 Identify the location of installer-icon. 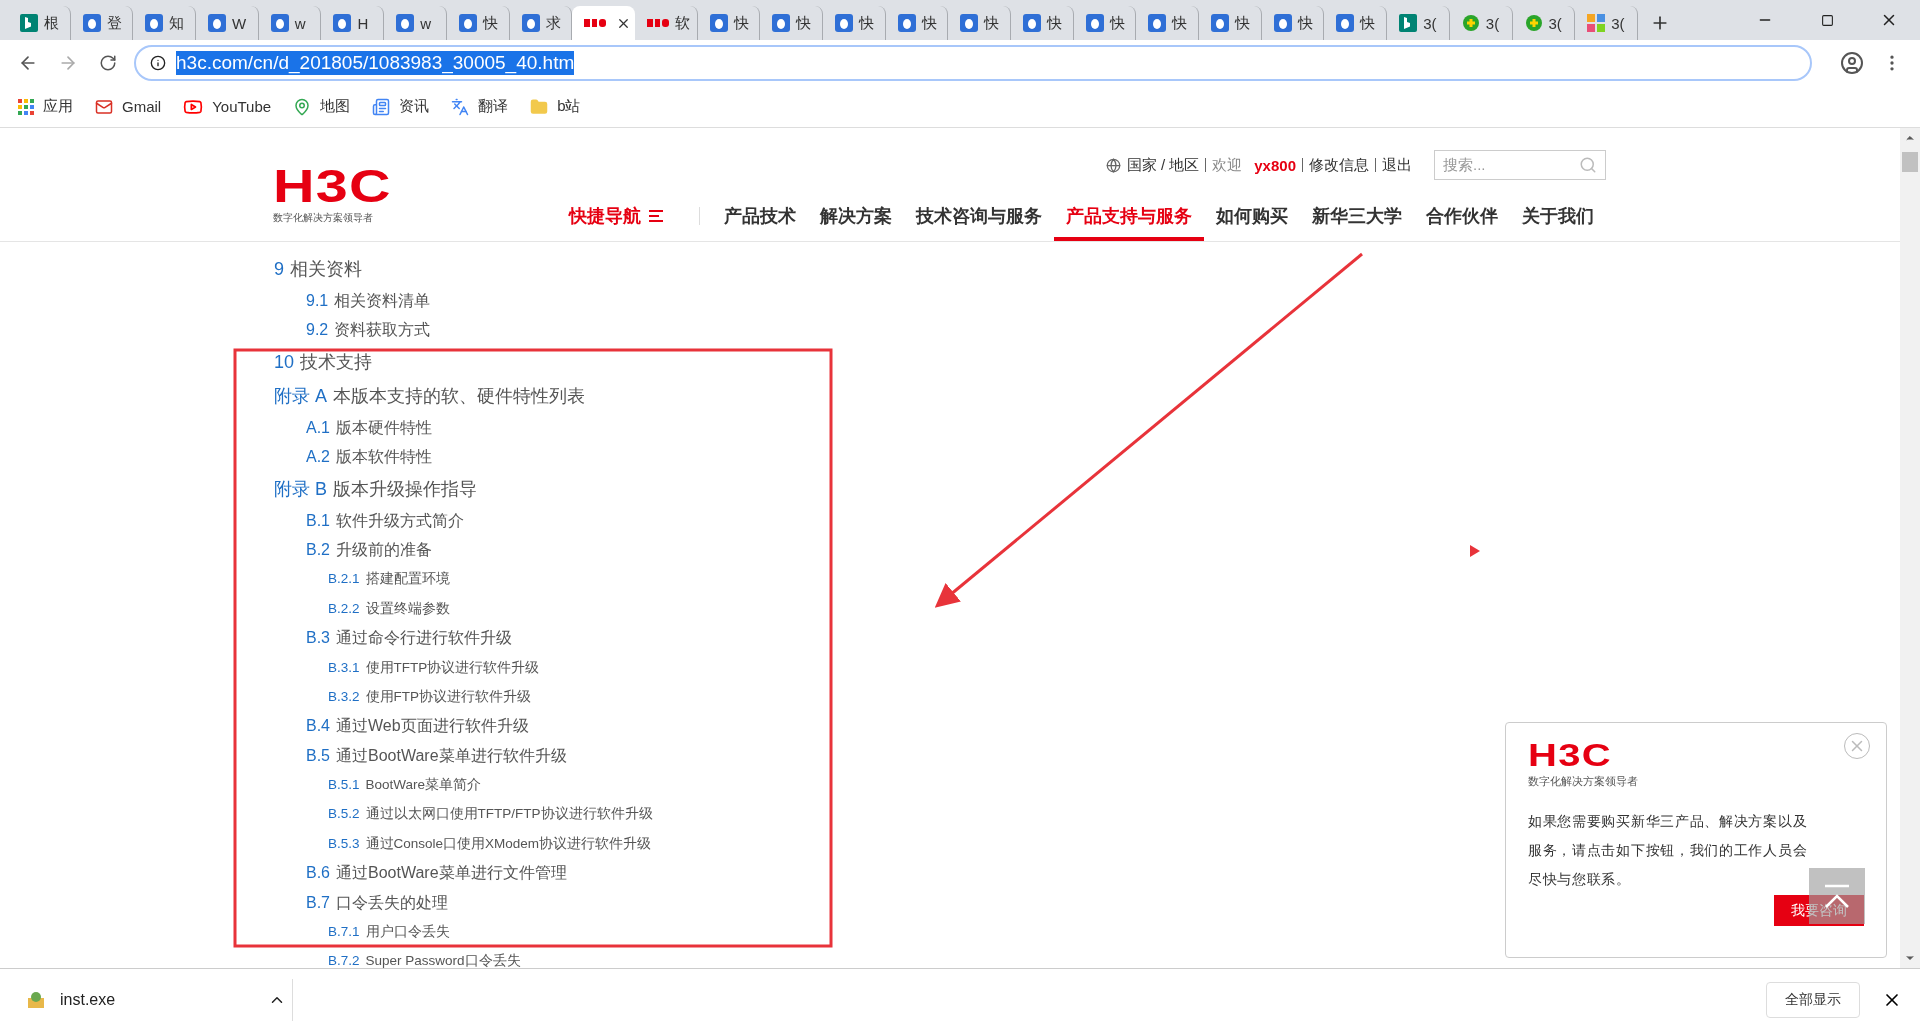
(36, 999).